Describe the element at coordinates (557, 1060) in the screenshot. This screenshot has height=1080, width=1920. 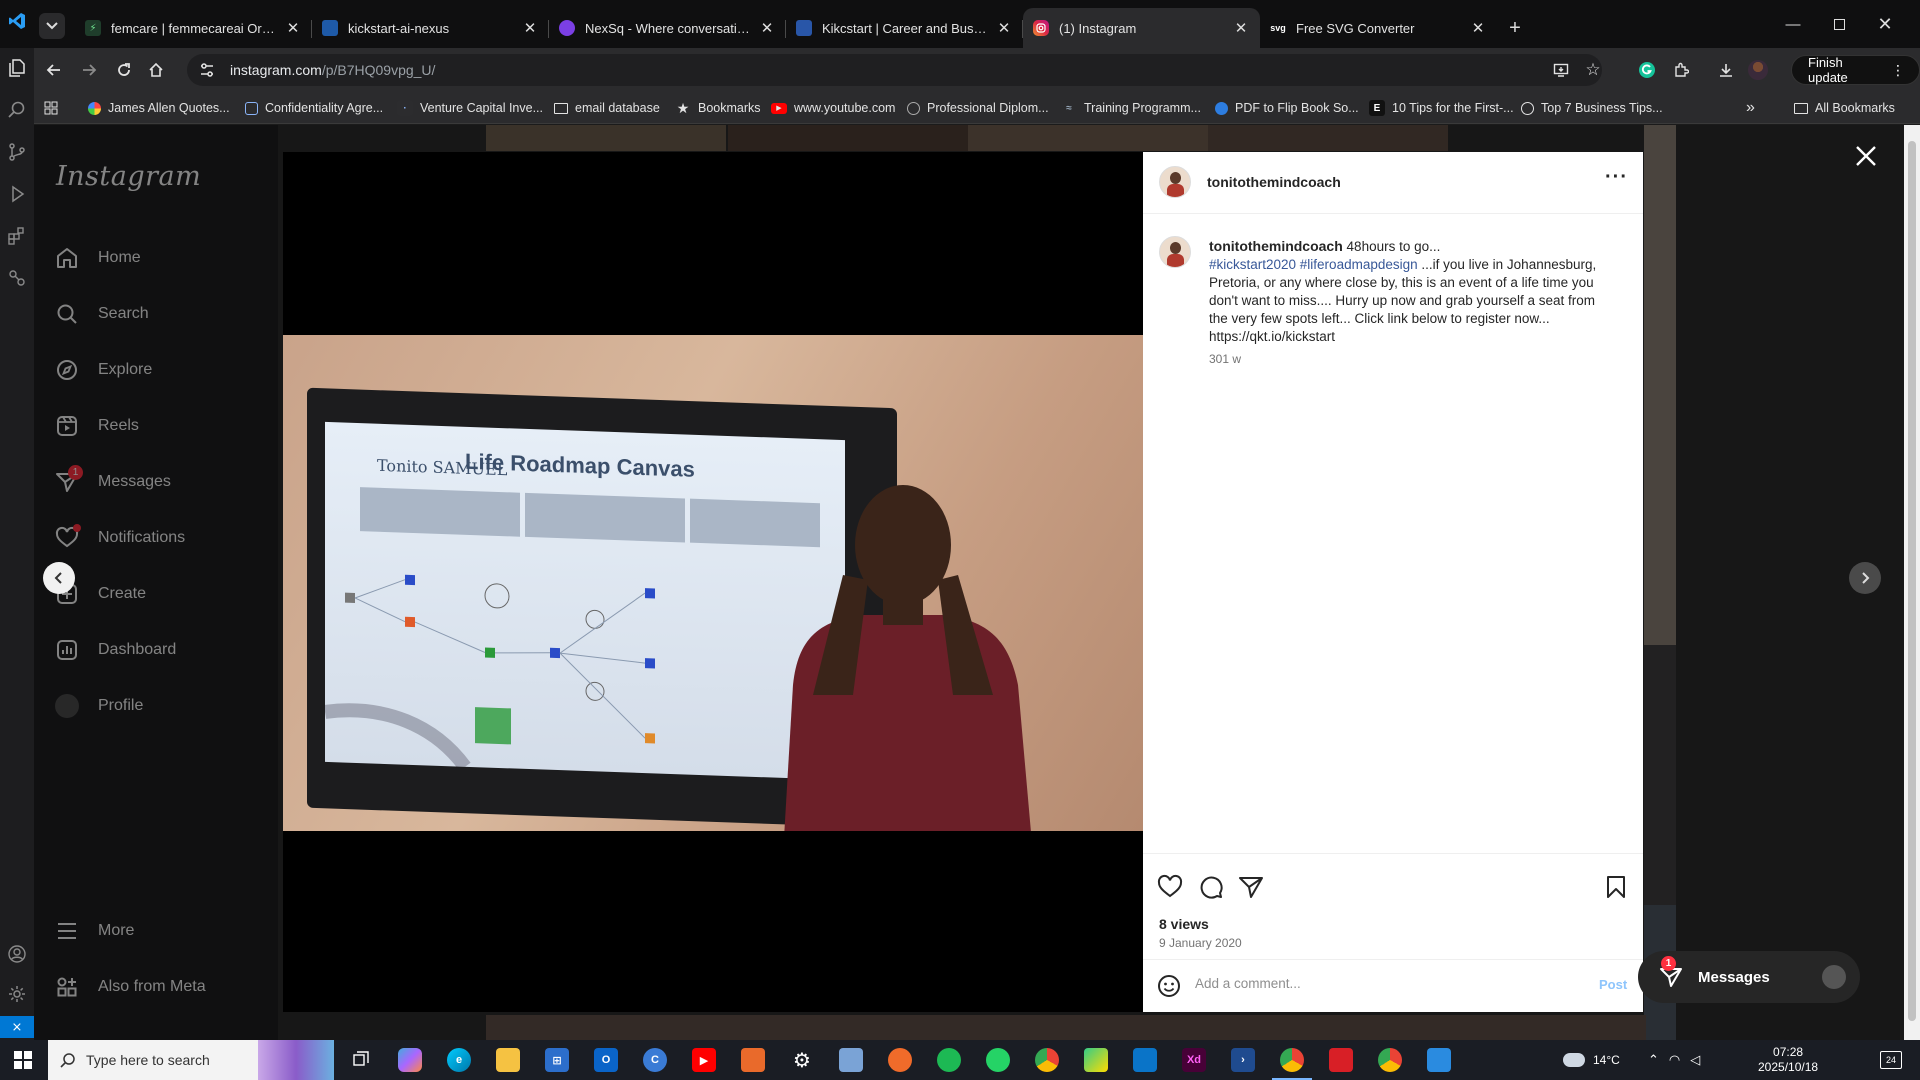
I see `microsoft-store-icon: ⊞` at that location.